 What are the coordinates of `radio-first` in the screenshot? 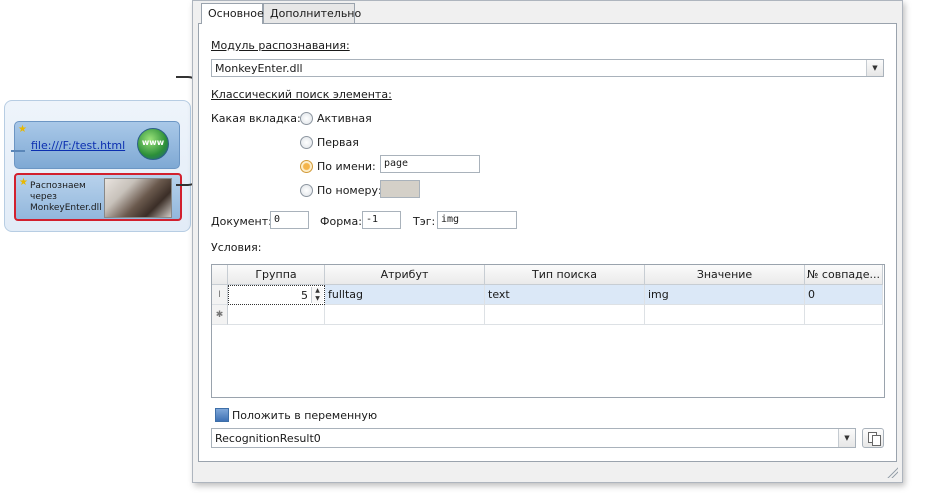 It's located at (306, 142).